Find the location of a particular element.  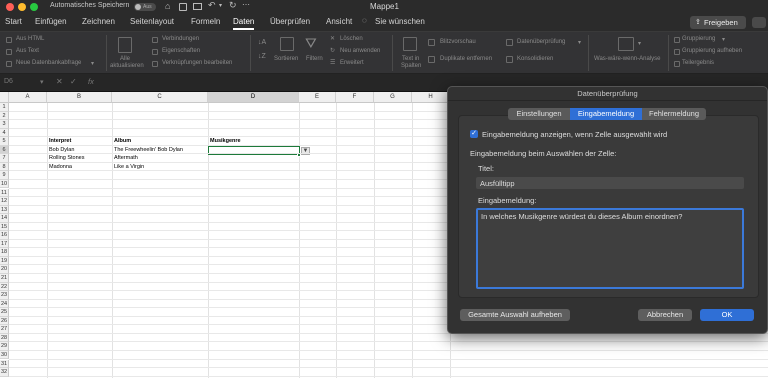

was-waere-wenn-button: Was-wäre-wenn-Analyse is located at coordinates (627, 59).